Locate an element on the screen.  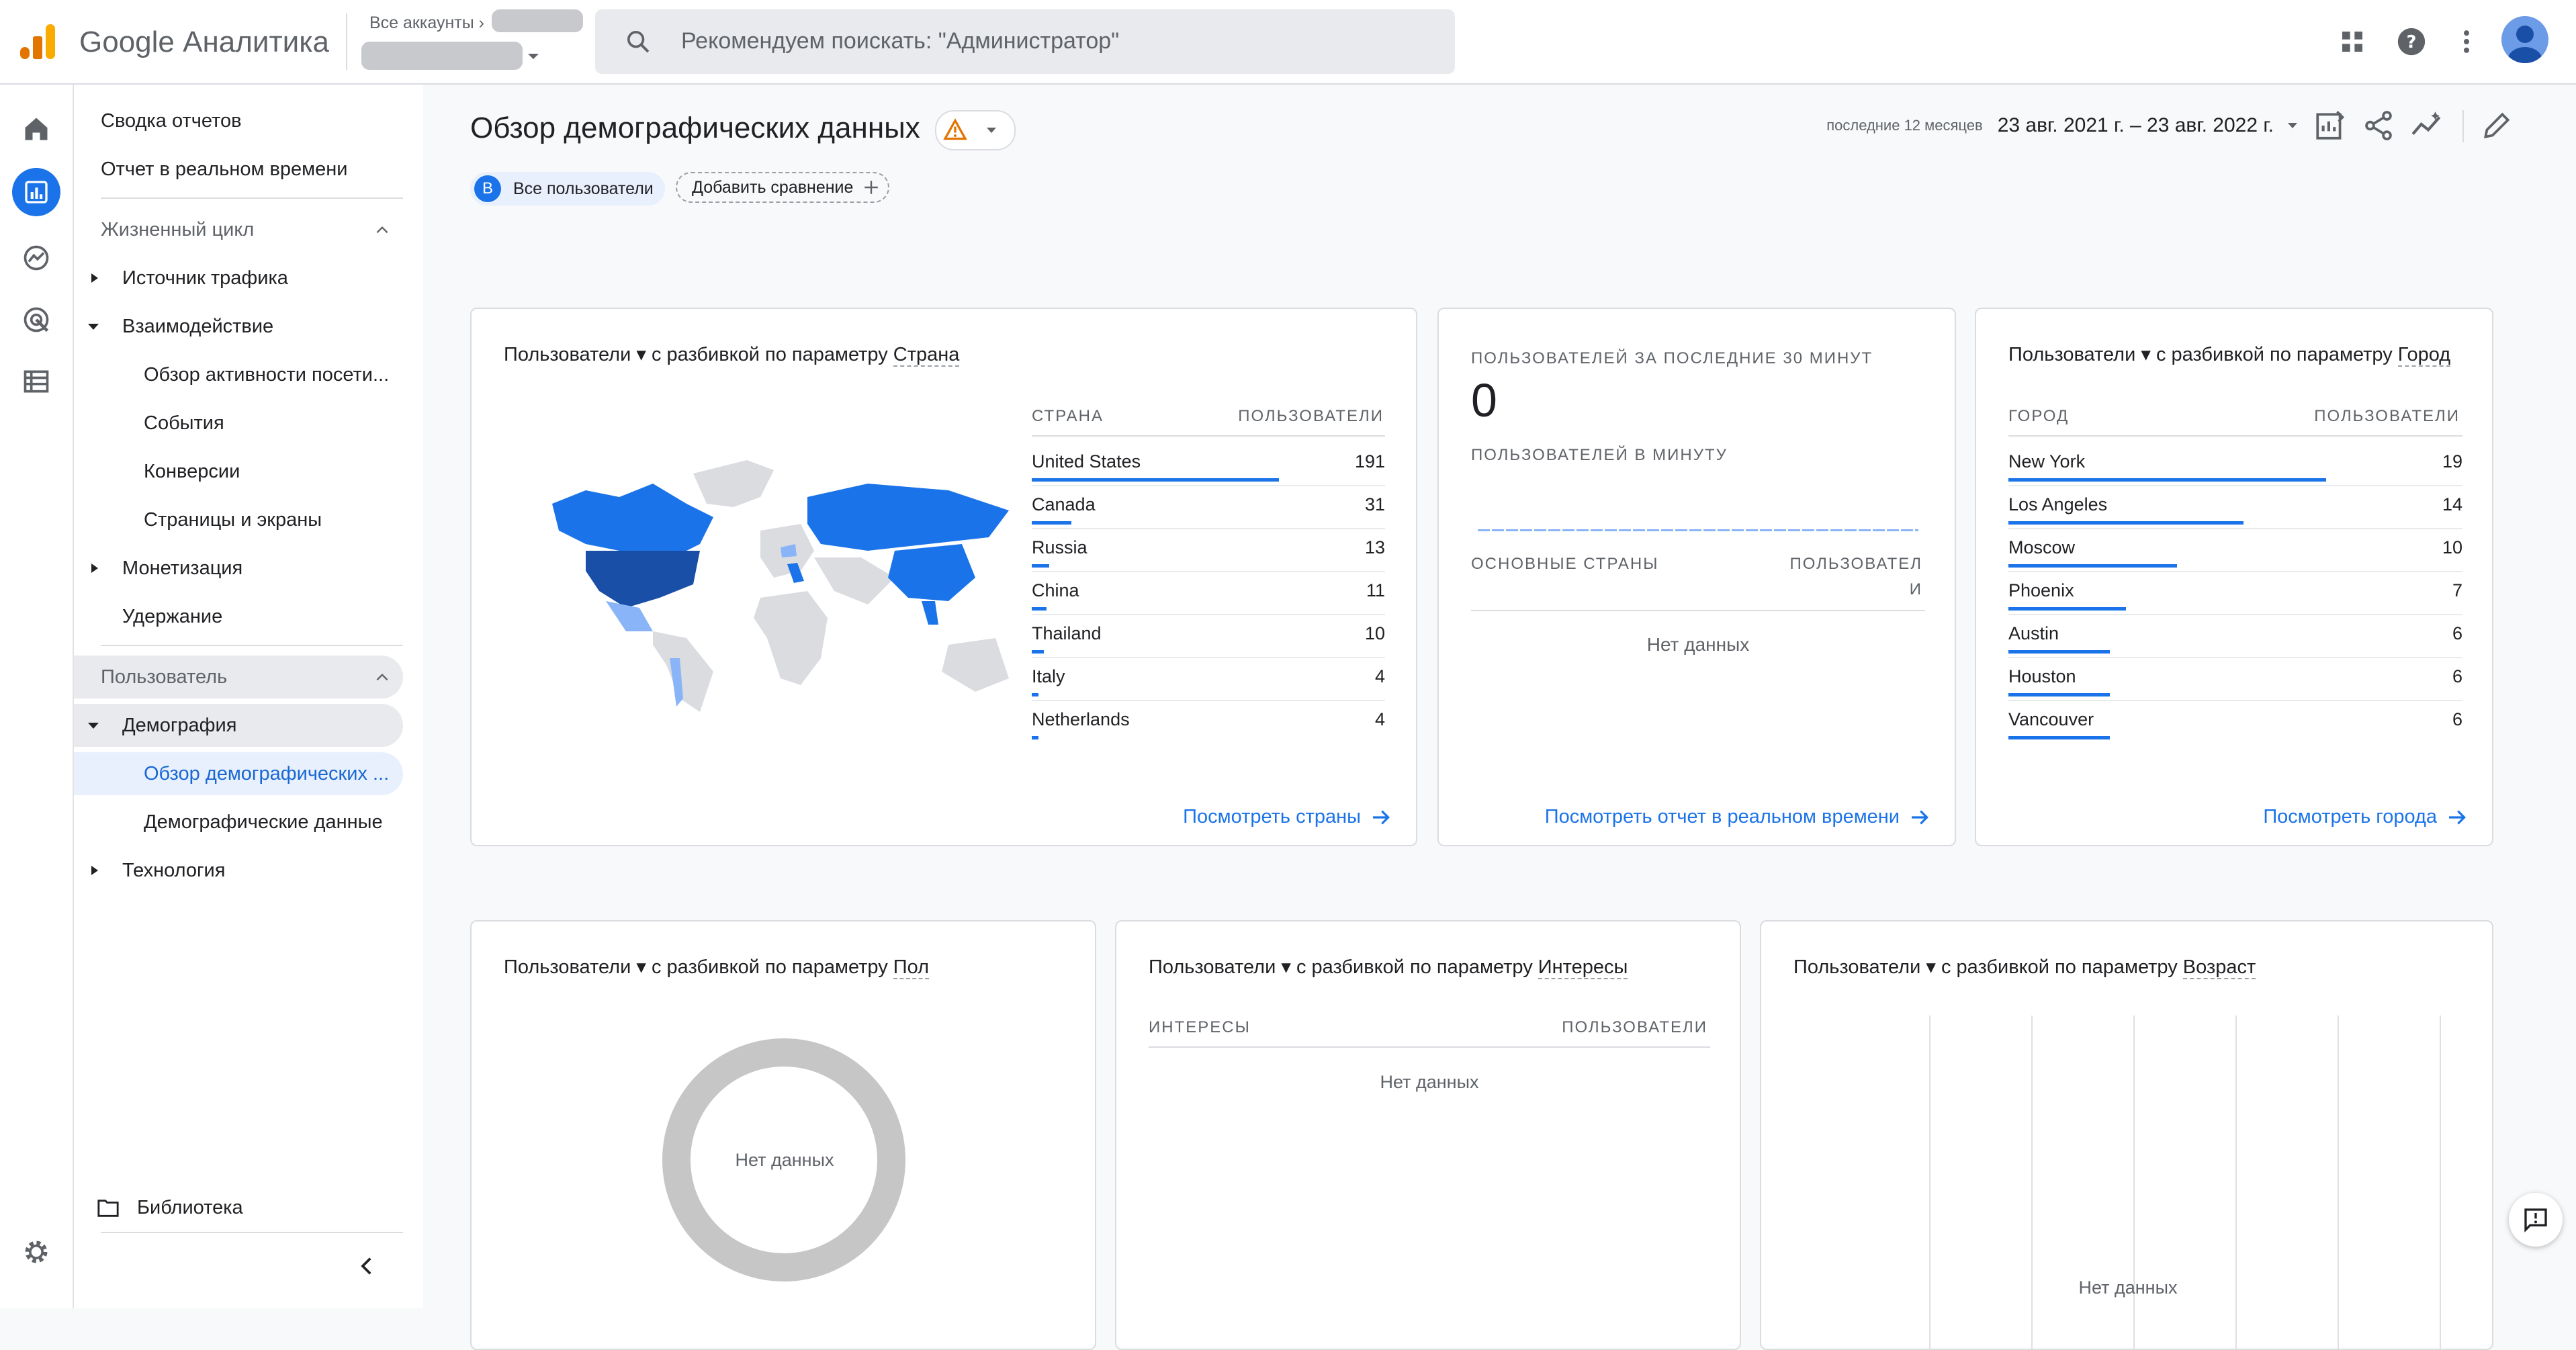
dimension-label: Возраст is located at coordinates (2219, 968).